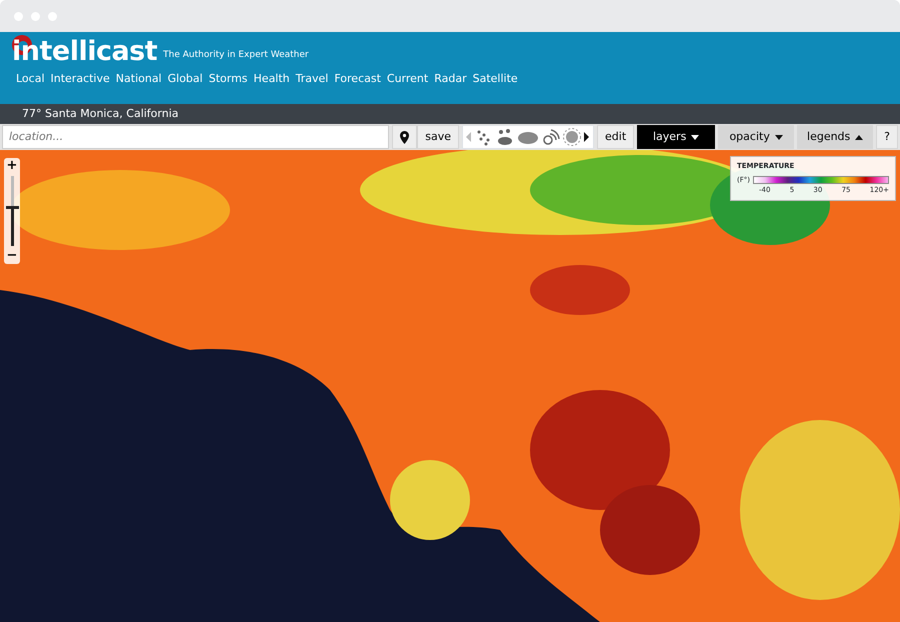  Describe the element at coordinates (12, 207) in the screenshot. I see `zoom-slider-handle` at that location.